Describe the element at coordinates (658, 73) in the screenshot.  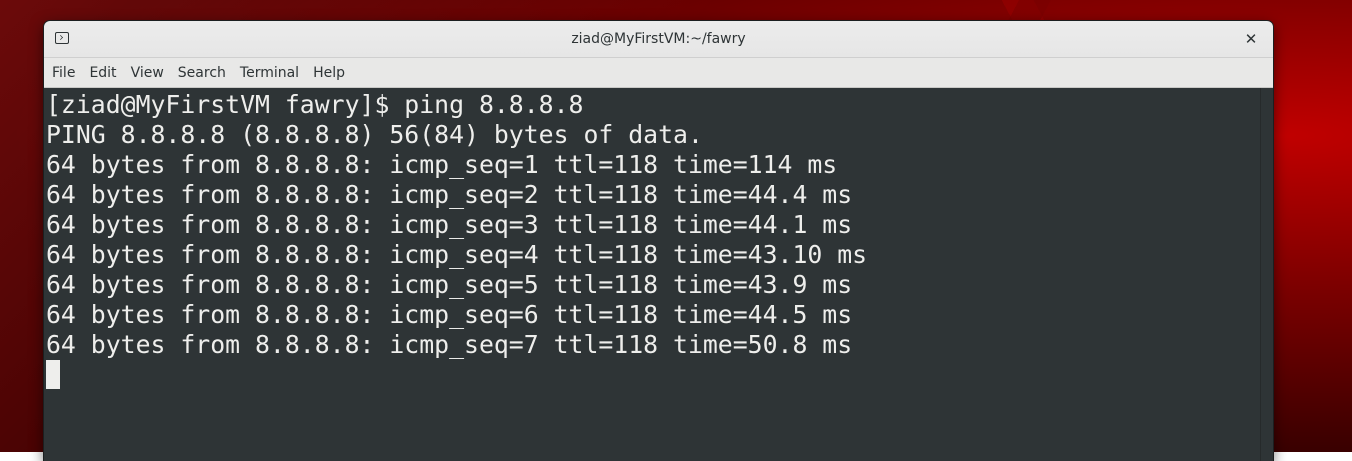
I see `menu-bar: File Edit View Search Terminal Help` at that location.